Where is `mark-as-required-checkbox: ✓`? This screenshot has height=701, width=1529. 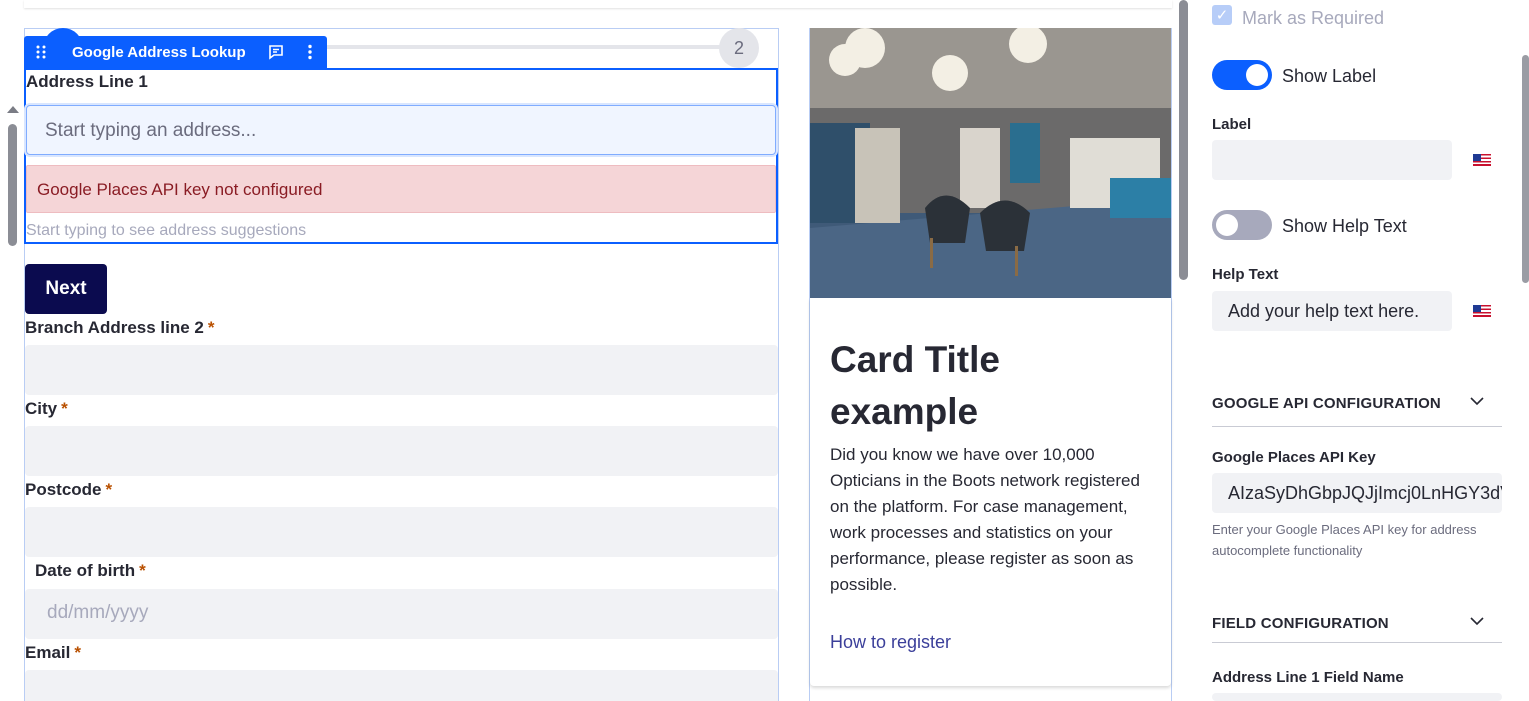
mark-as-required-checkbox: ✓ is located at coordinates (1222, 15).